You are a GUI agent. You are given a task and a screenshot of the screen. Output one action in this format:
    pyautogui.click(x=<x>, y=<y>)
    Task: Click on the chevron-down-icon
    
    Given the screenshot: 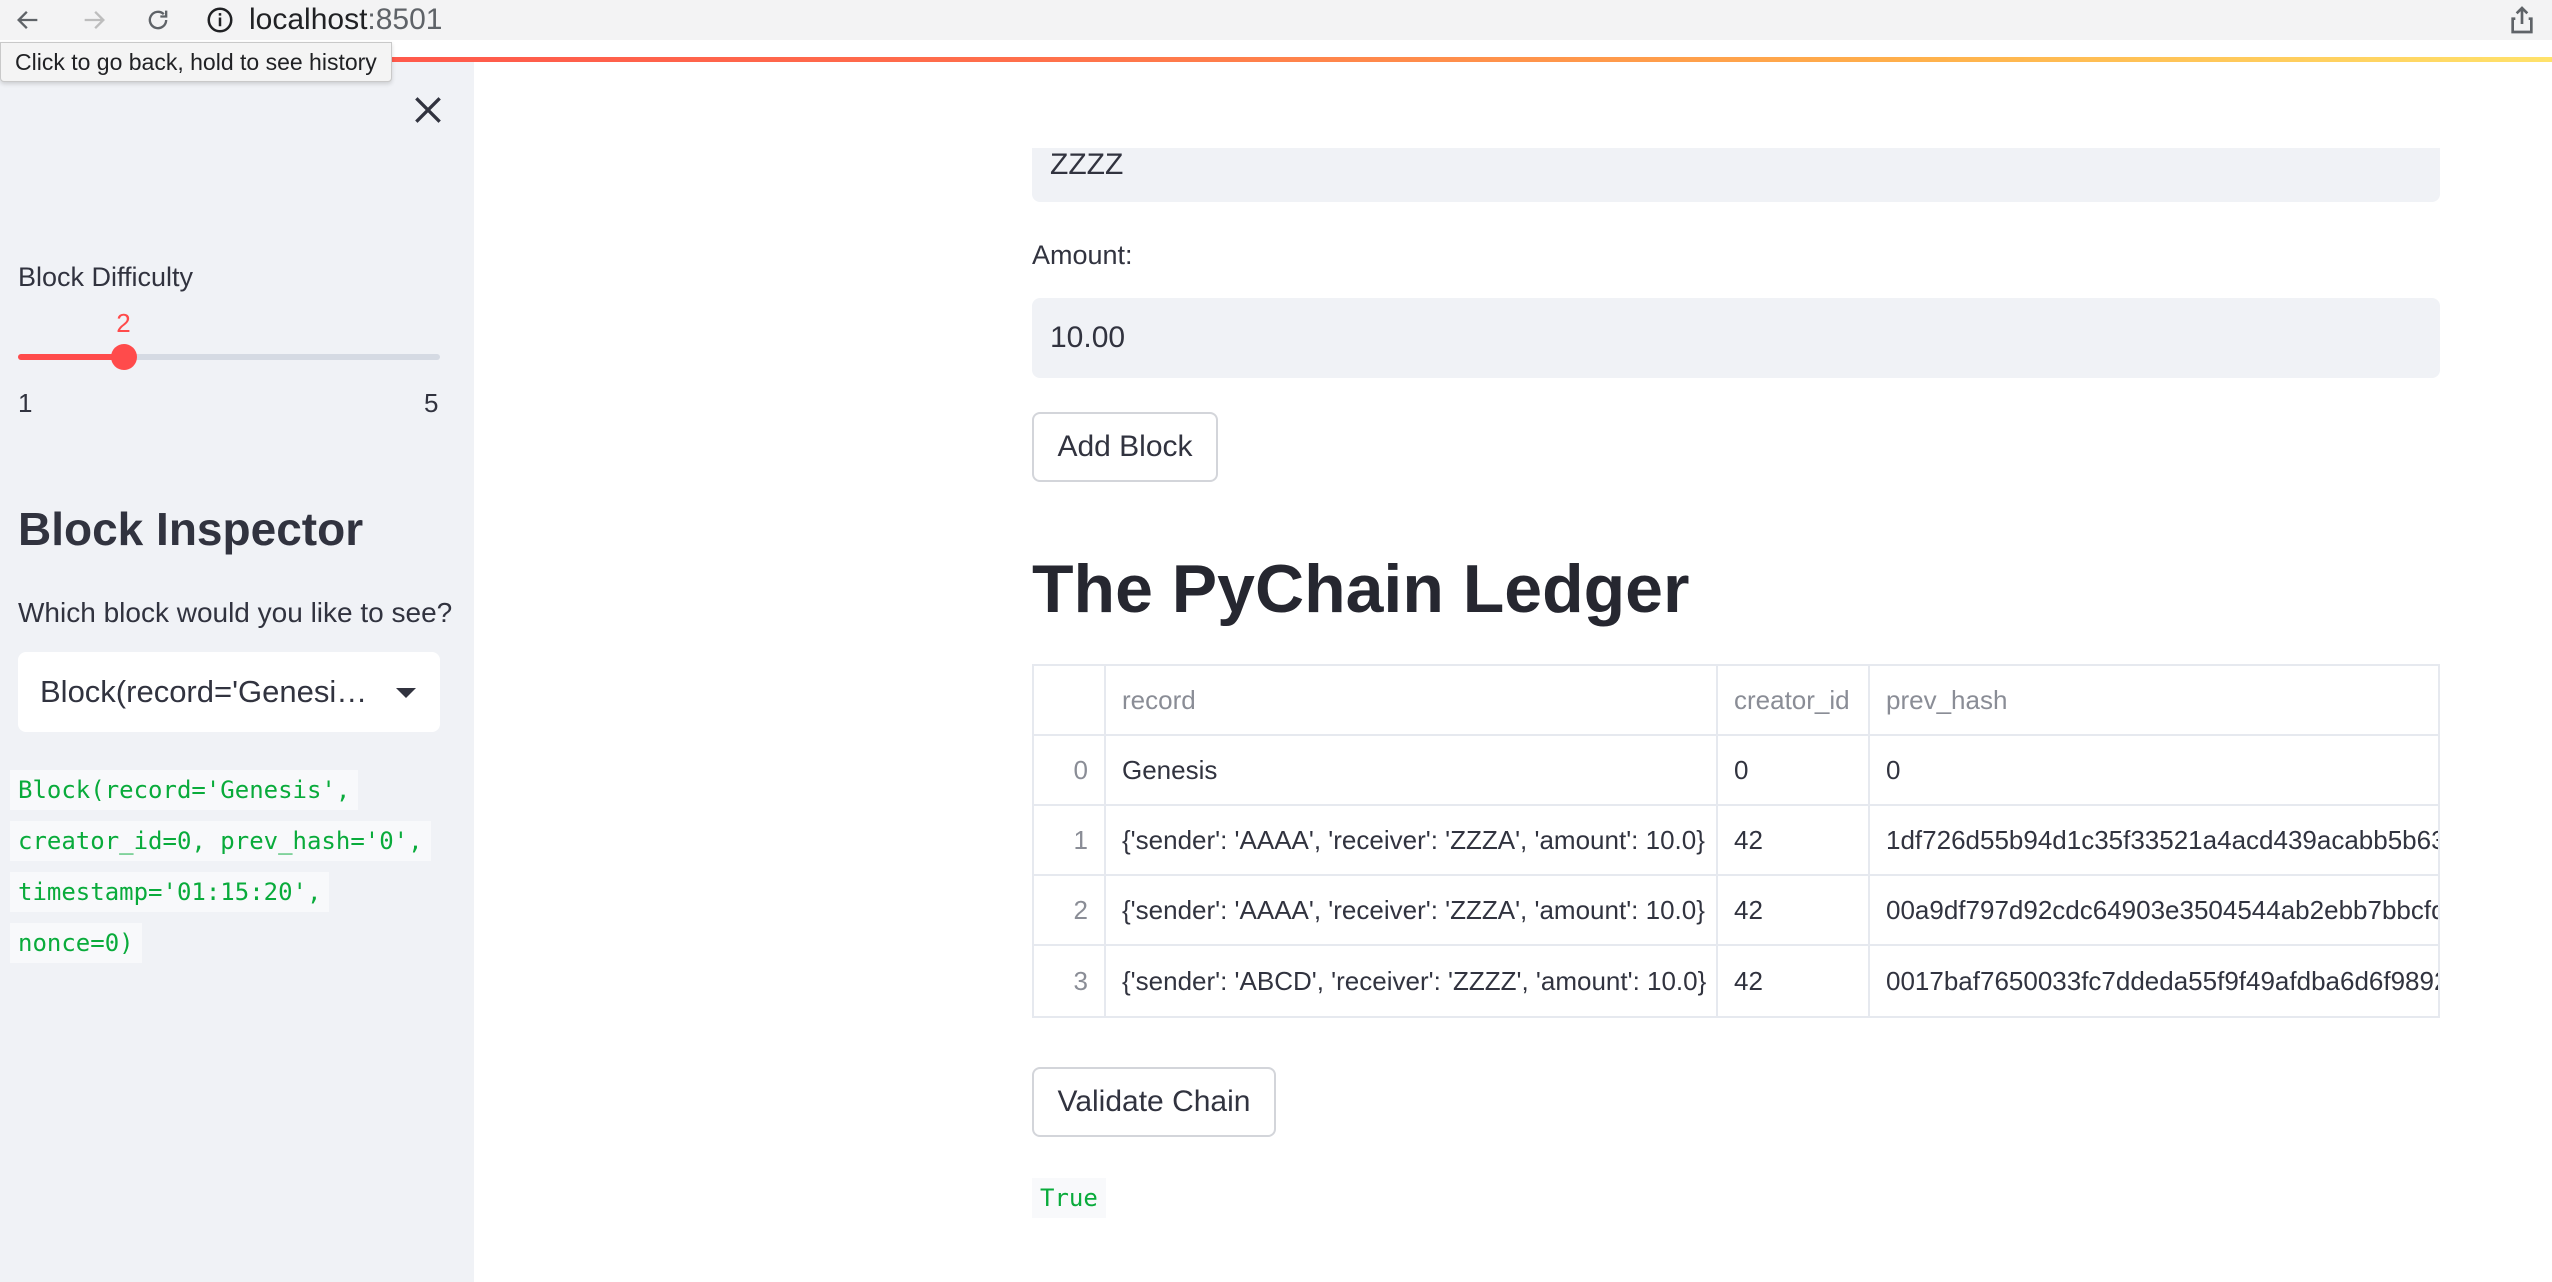 What is the action you would take?
    pyautogui.click(x=406, y=693)
    